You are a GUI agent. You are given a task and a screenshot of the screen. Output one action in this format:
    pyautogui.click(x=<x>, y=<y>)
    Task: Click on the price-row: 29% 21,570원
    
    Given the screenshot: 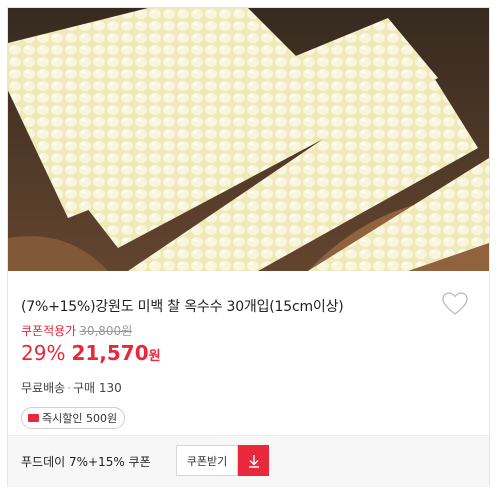 What is the action you would take?
    pyautogui.click(x=91, y=353)
    